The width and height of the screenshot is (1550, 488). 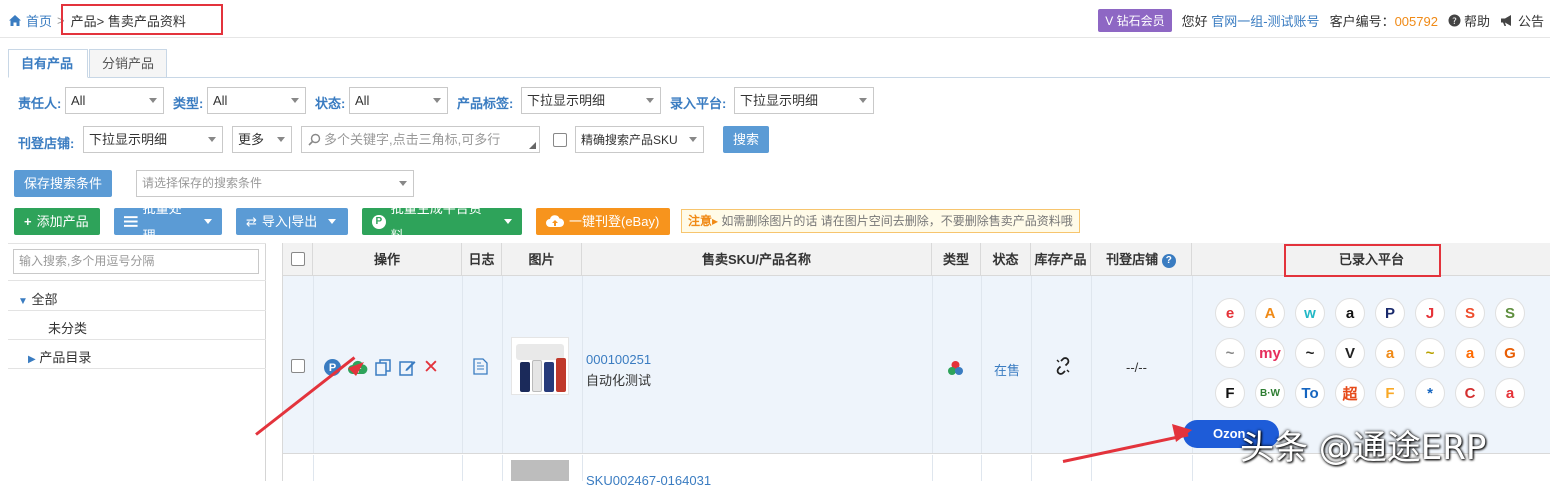 I want to click on search-button: 搜索, so click(x=746, y=139).